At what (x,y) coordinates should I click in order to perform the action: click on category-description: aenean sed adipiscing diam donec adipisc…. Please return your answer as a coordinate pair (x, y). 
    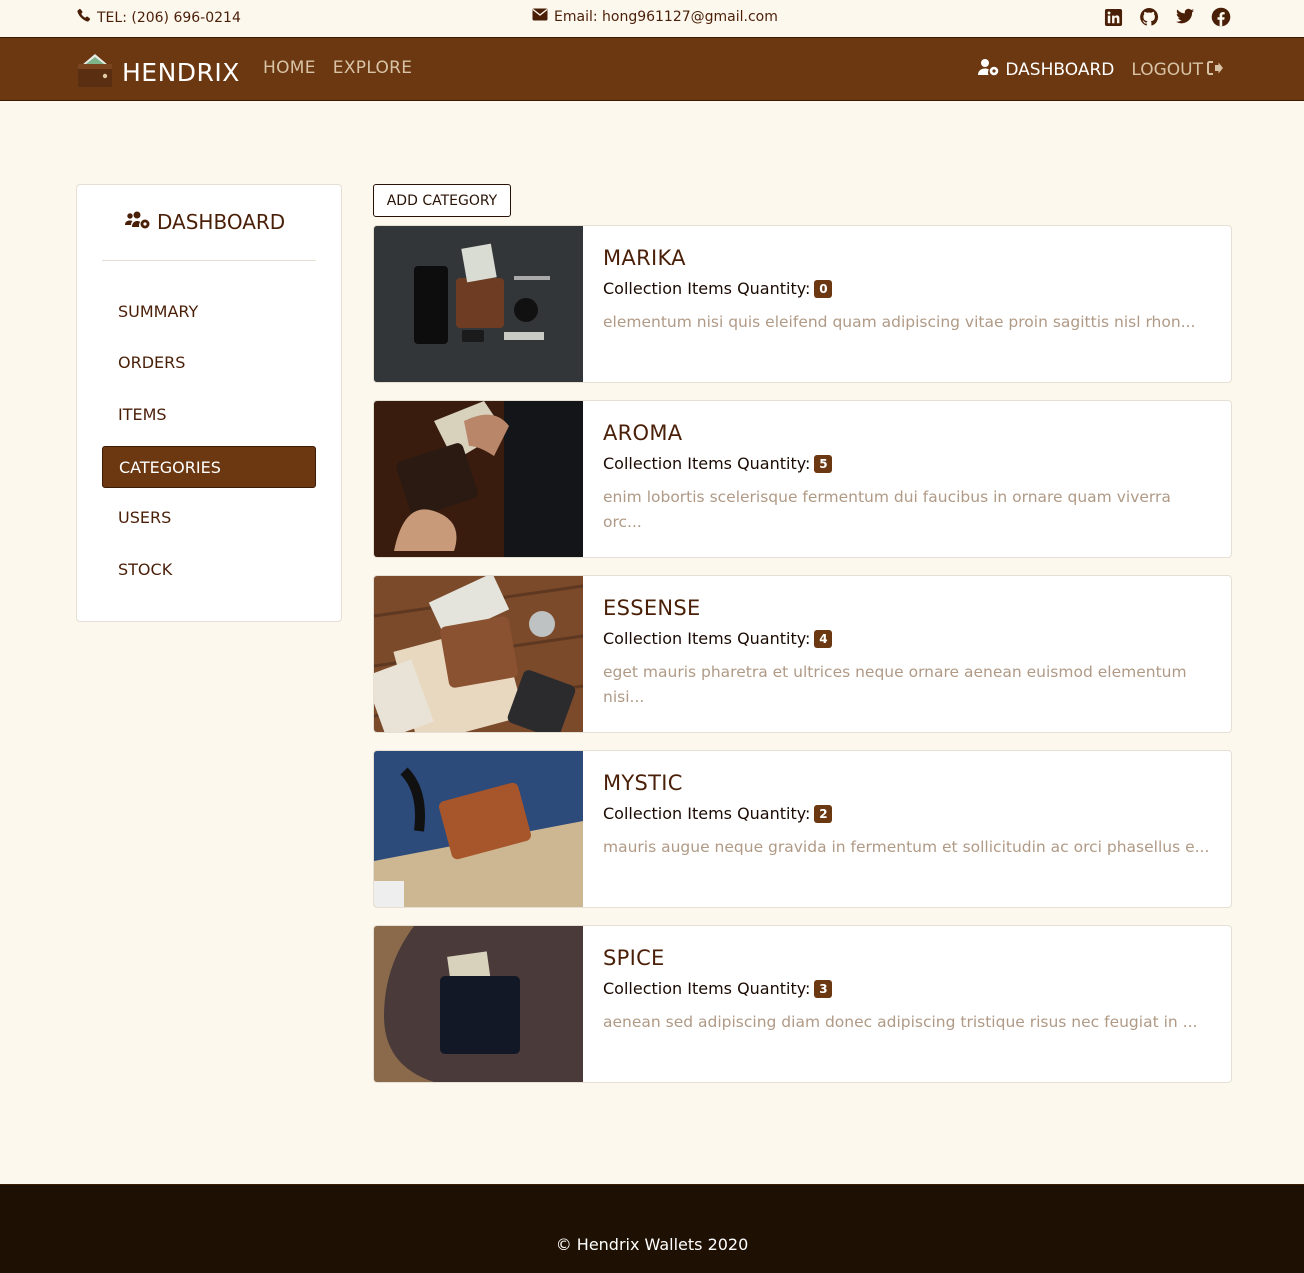
    Looking at the image, I should click on (900, 1022).